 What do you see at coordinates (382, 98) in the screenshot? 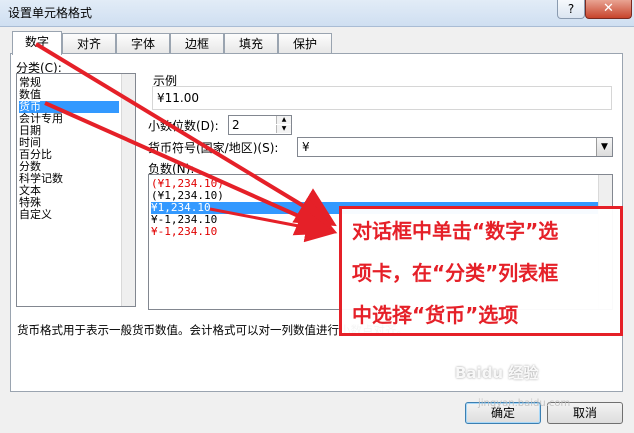
I see `sample-box: ¥11.00` at bounding box center [382, 98].